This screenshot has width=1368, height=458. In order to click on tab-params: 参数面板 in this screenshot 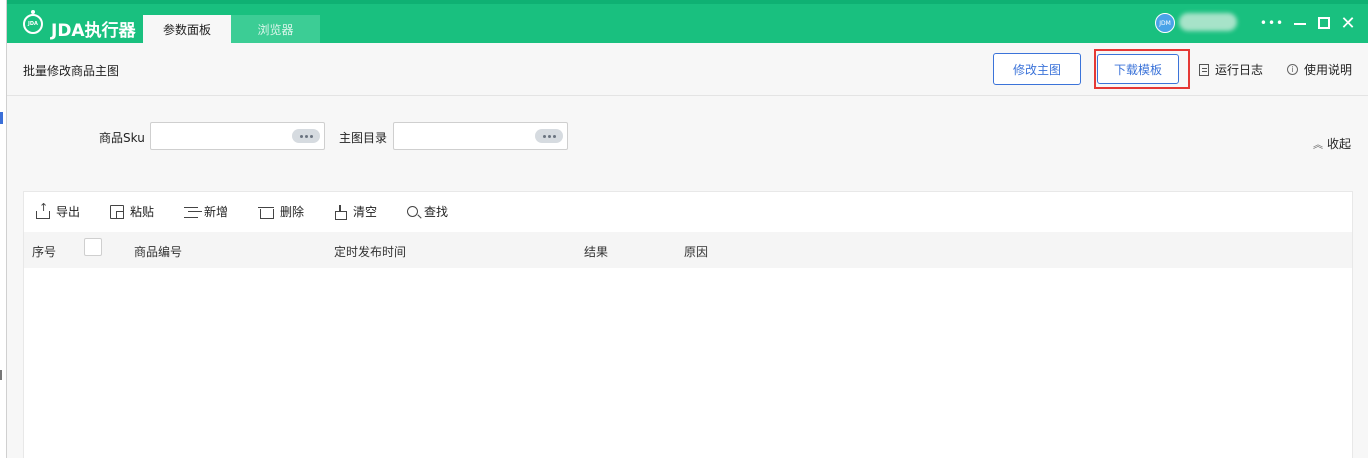, I will do `click(187, 29)`.